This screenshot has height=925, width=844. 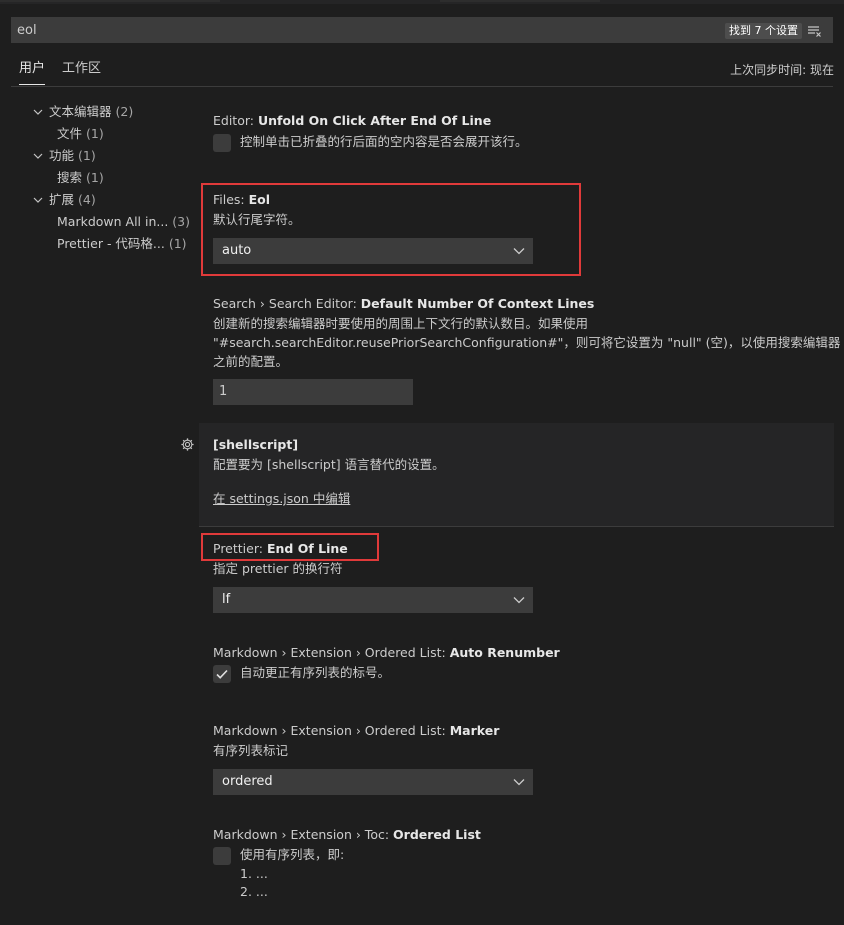 What do you see at coordinates (373, 251) in the screenshot?
I see `files-eol-select: auto` at bounding box center [373, 251].